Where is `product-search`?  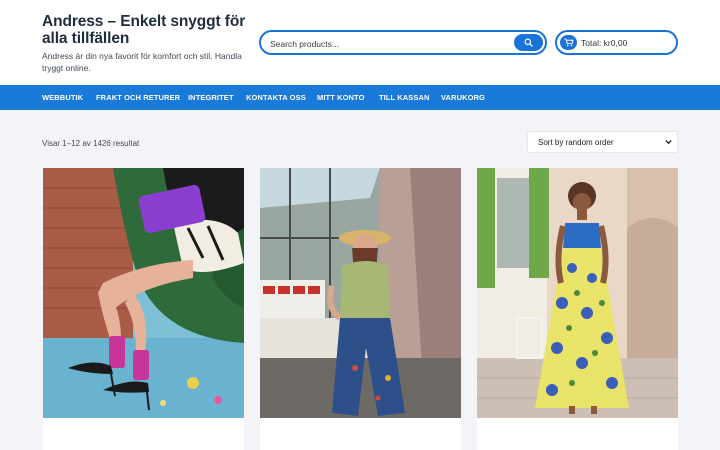 product-search is located at coordinates (403, 42).